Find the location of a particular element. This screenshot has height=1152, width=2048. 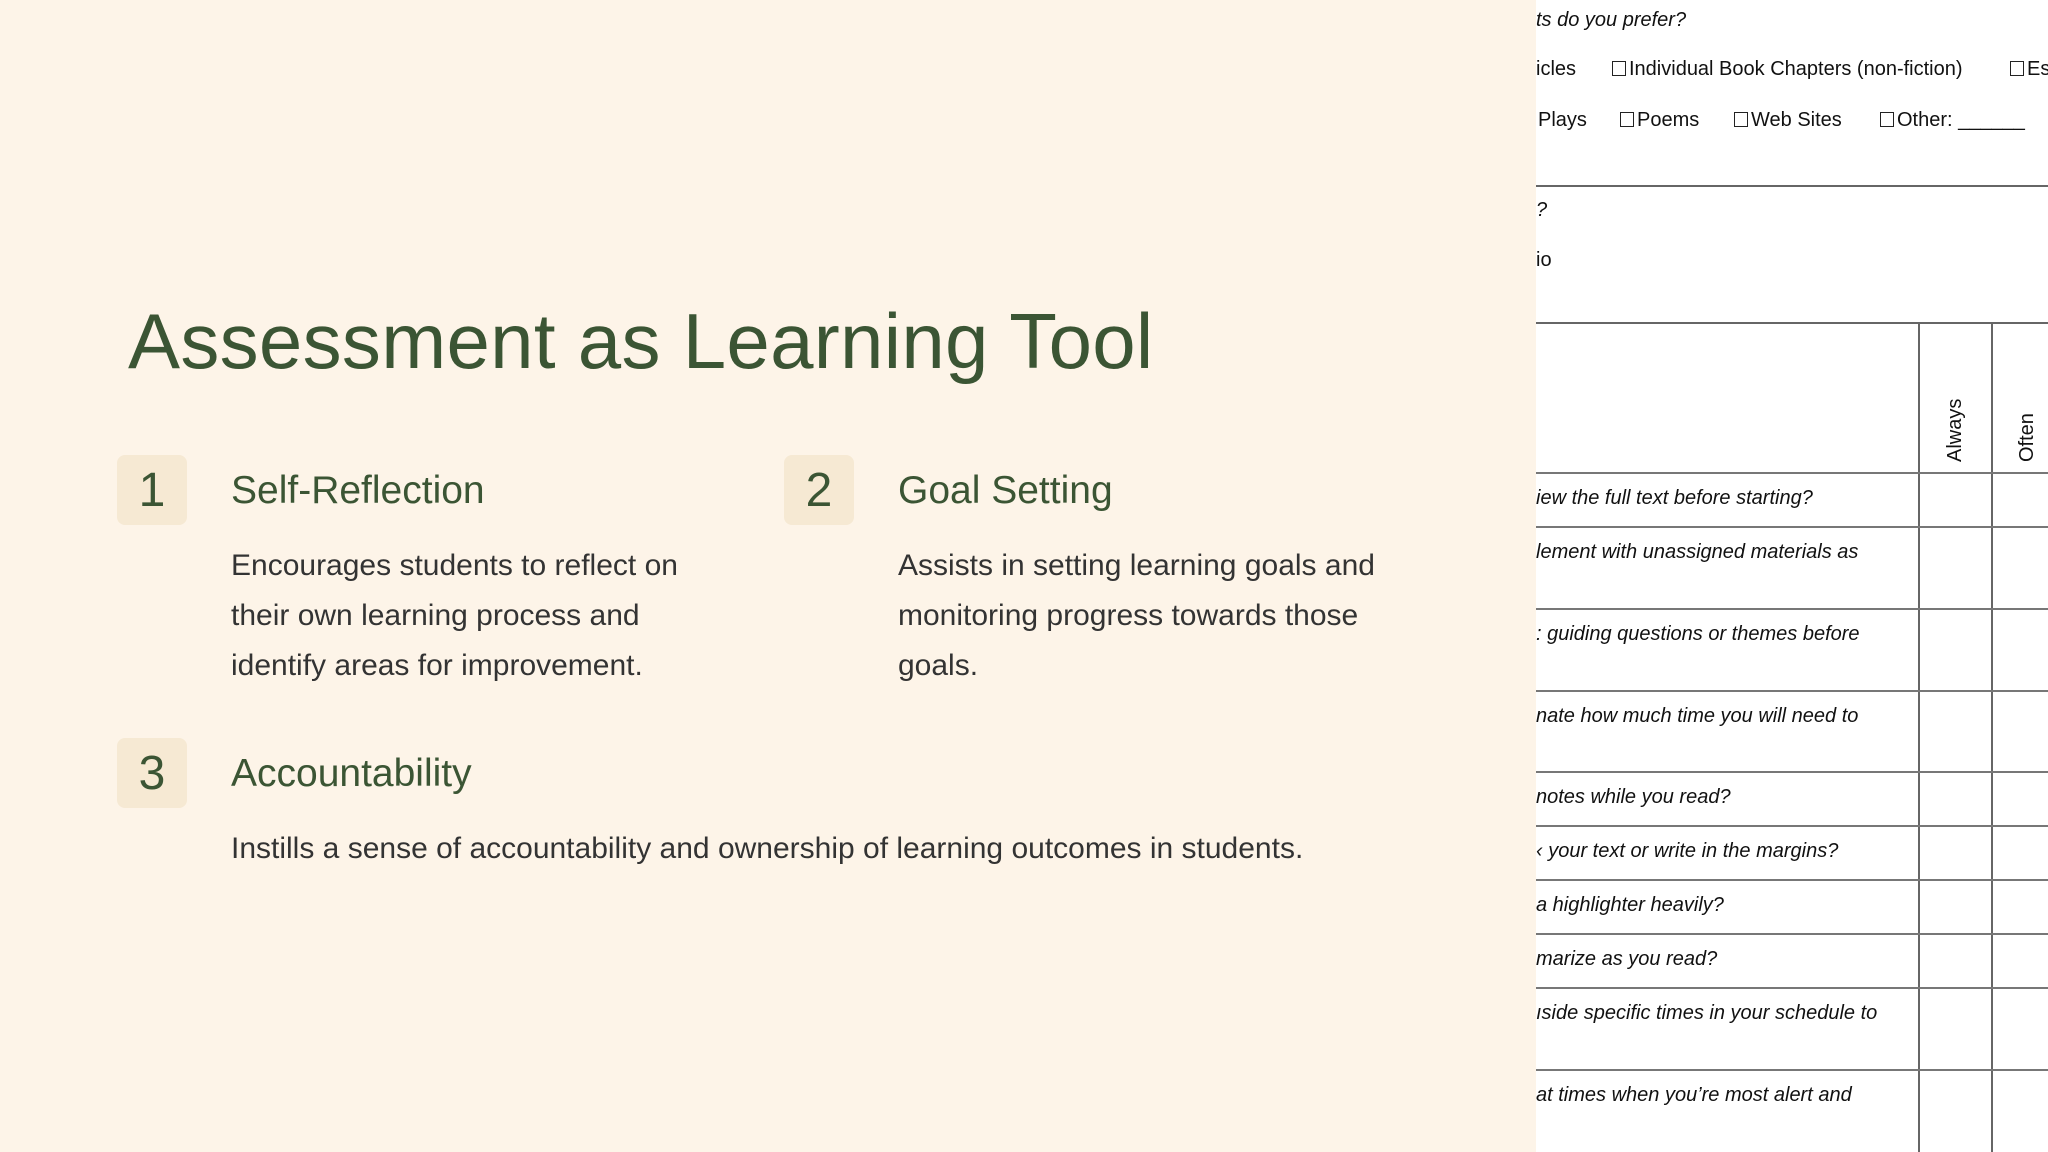

column-header-always: Always is located at coordinates (1955, 430).